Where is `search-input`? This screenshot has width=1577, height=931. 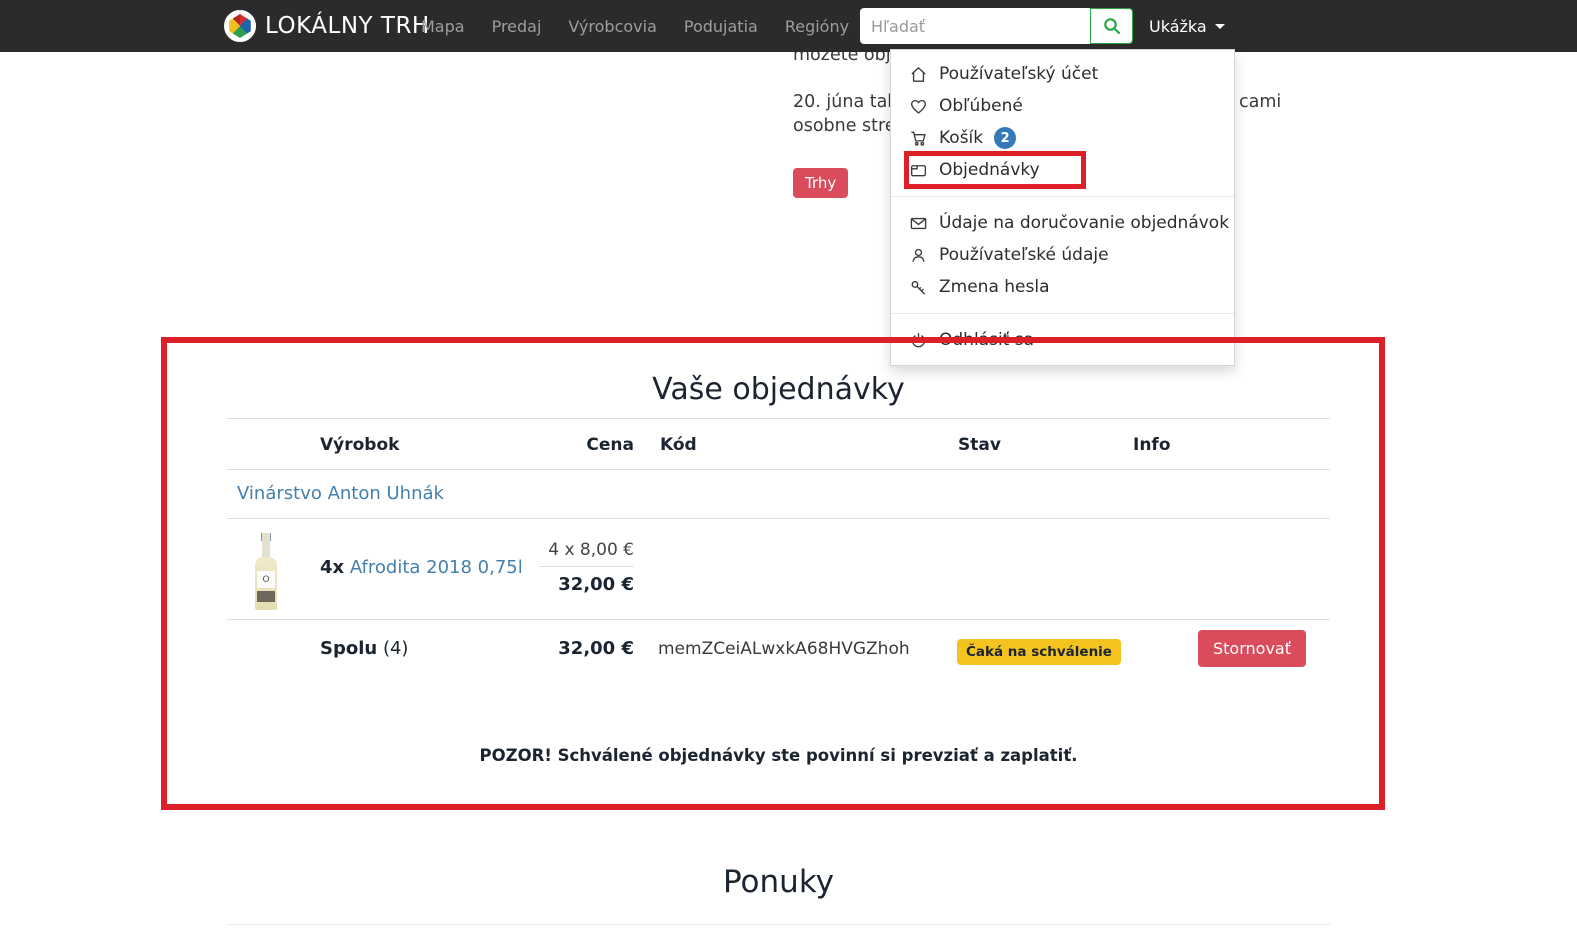 search-input is located at coordinates (975, 26).